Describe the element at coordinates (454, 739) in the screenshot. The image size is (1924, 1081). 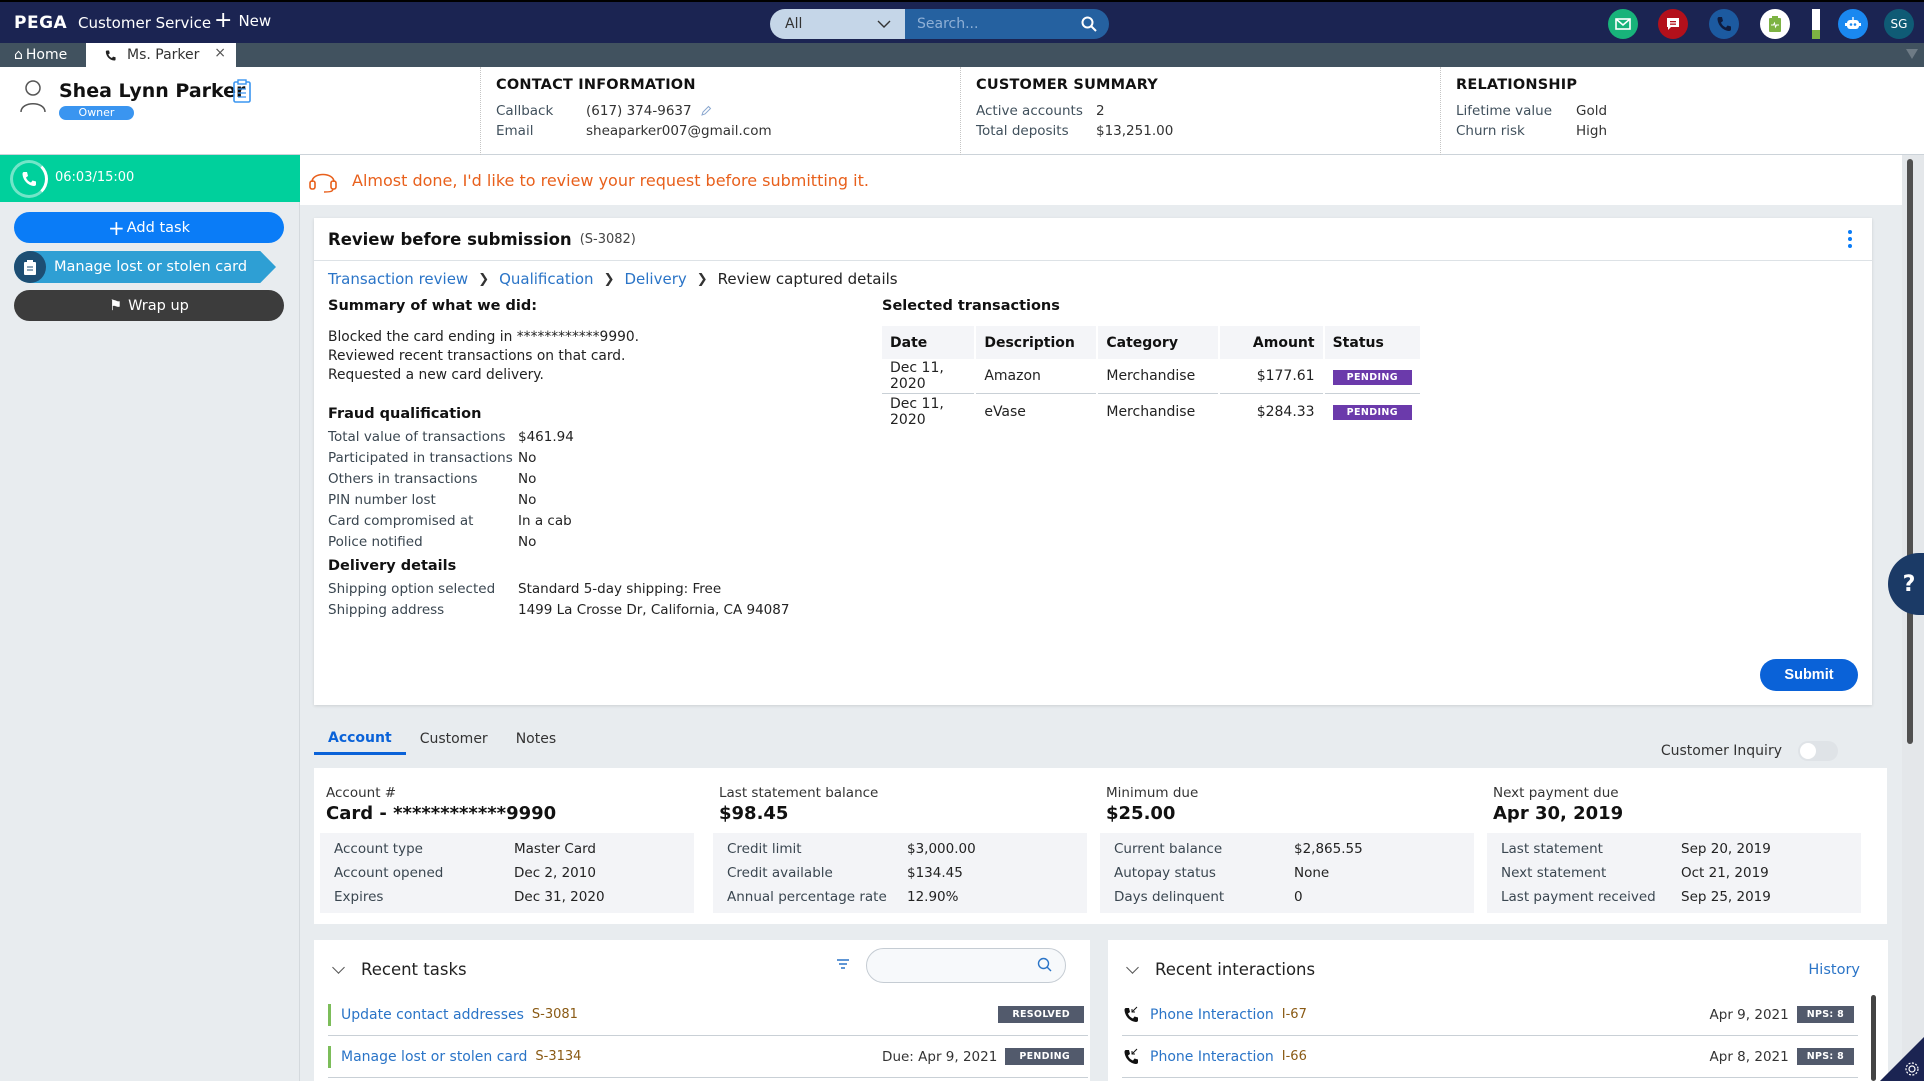
I see `tab-customer: Customer` at that location.